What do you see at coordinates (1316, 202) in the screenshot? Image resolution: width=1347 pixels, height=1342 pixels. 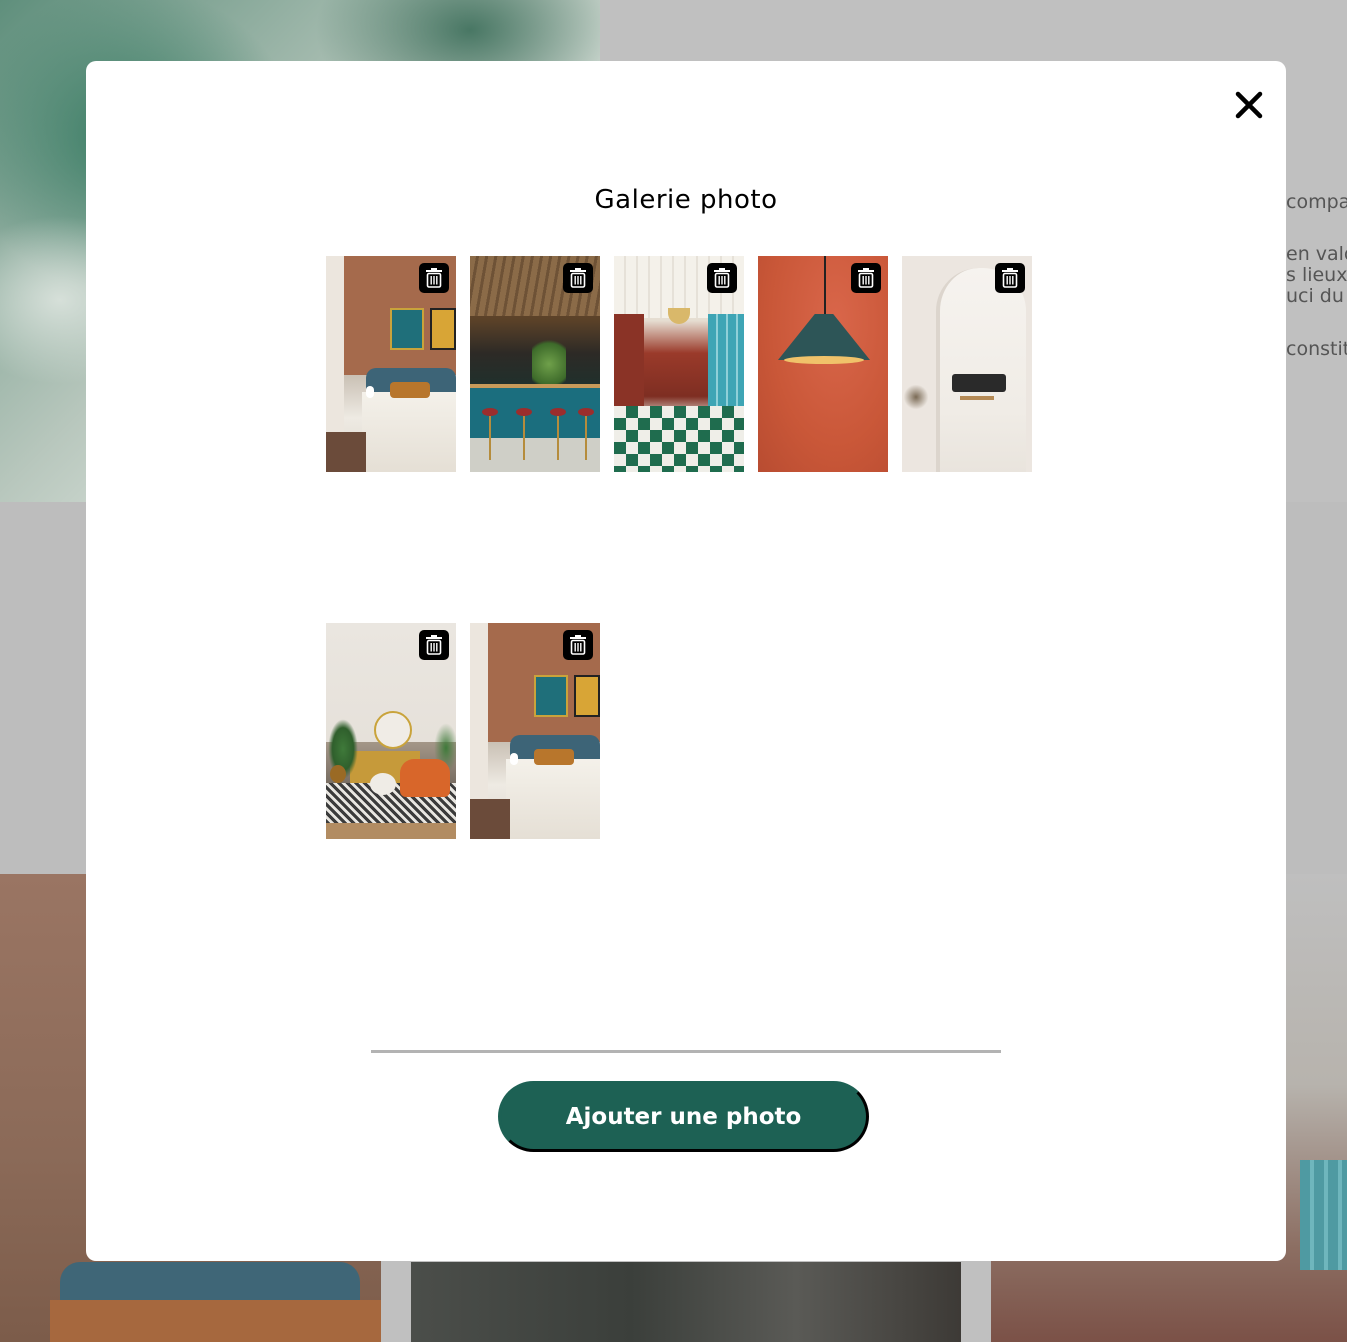 I see `background-text-line: compa` at bounding box center [1316, 202].